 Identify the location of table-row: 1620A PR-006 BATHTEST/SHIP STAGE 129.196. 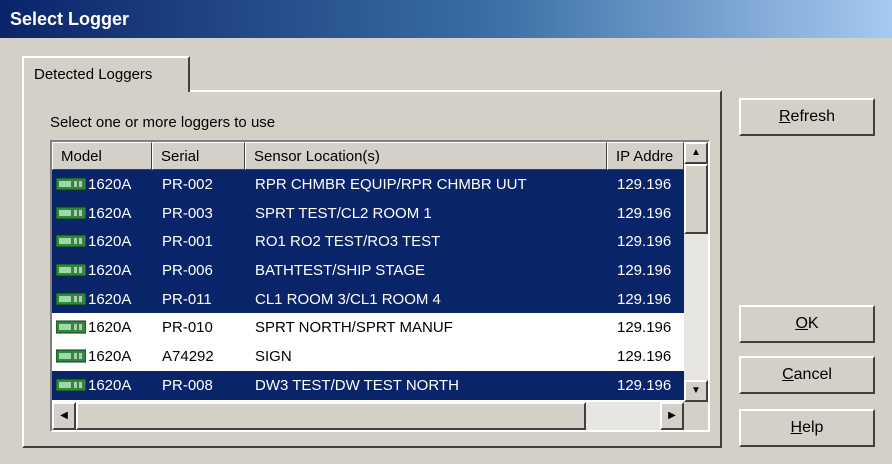
(368, 270).